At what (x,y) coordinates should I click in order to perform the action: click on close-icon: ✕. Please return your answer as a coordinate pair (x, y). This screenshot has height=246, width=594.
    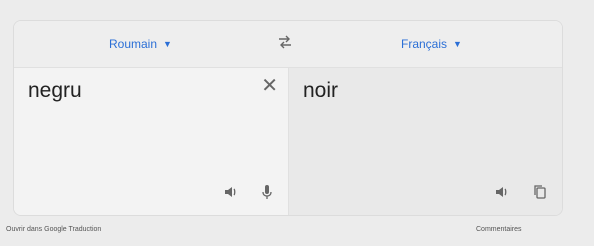
    Looking at the image, I should click on (269, 86).